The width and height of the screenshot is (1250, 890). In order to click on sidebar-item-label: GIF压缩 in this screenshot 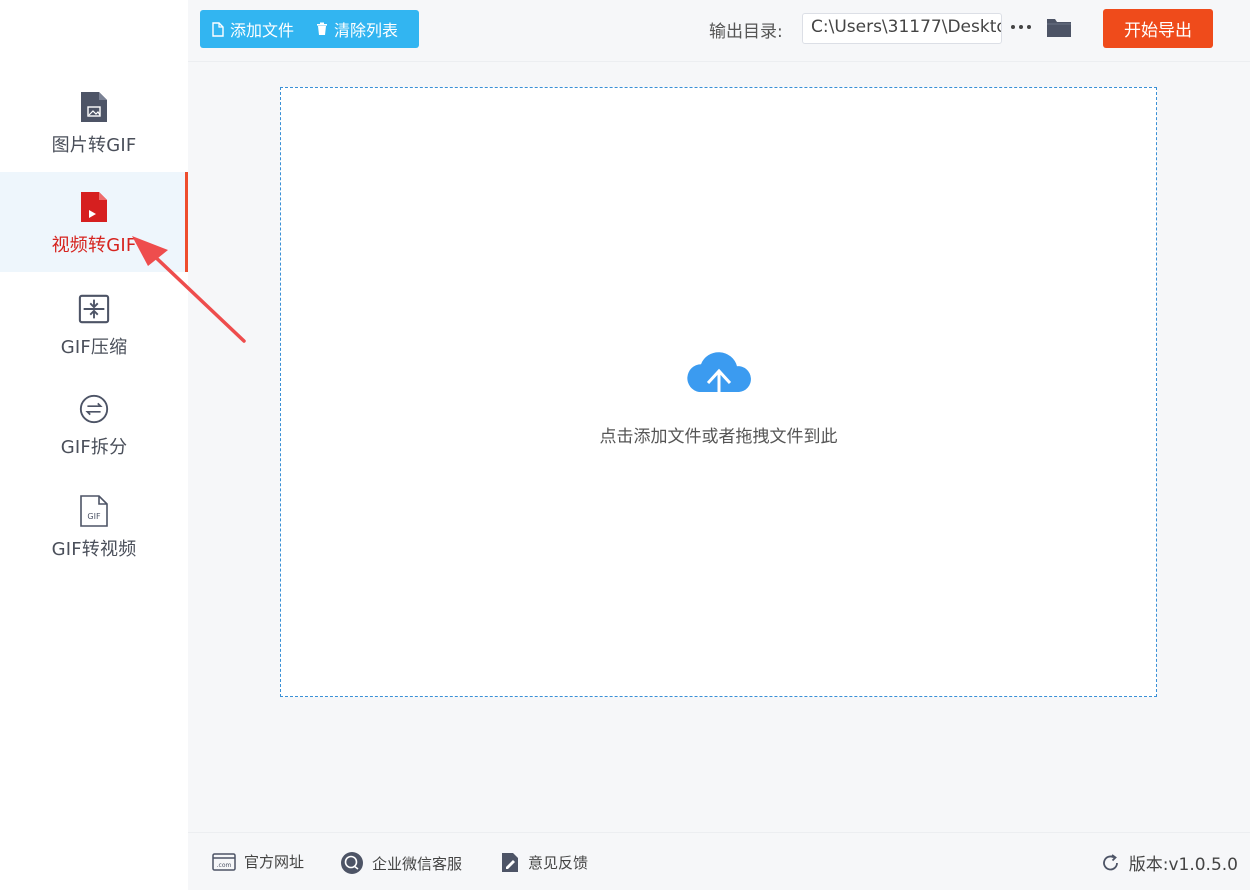, I will do `click(94, 347)`.